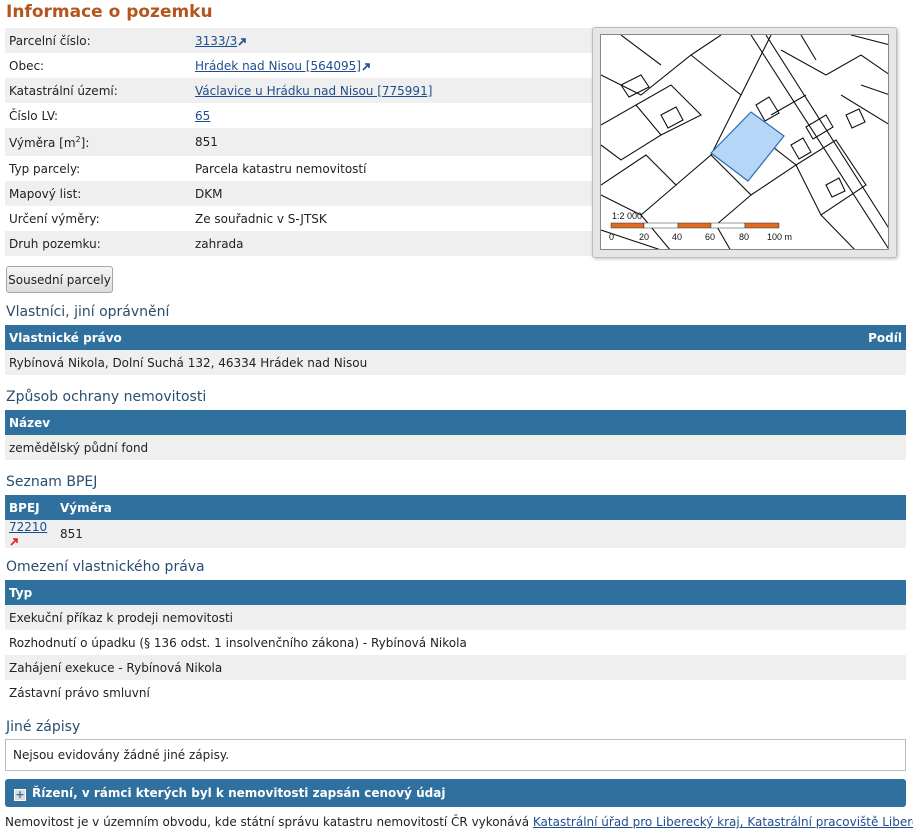 The width and height of the screenshot is (913, 835). What do you see at coordinates (695, 225) in the screenshot?
I see `scale-bar` at bounding box center [695, 225].